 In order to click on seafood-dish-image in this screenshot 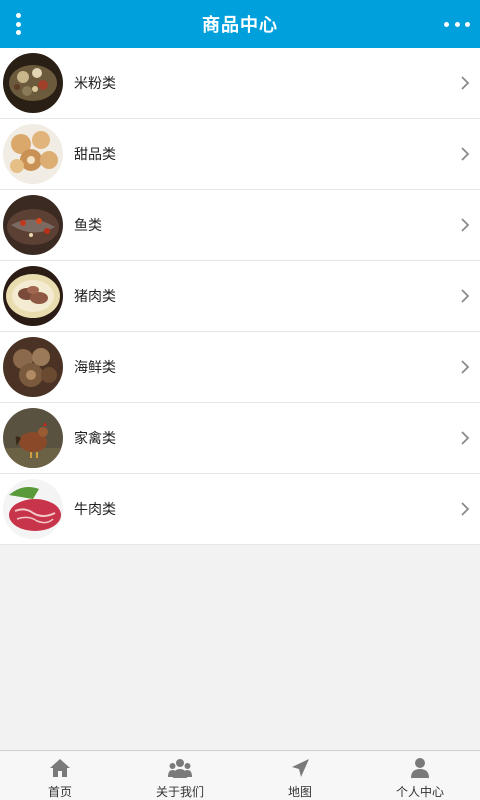, I will do `click(33, 367)`.